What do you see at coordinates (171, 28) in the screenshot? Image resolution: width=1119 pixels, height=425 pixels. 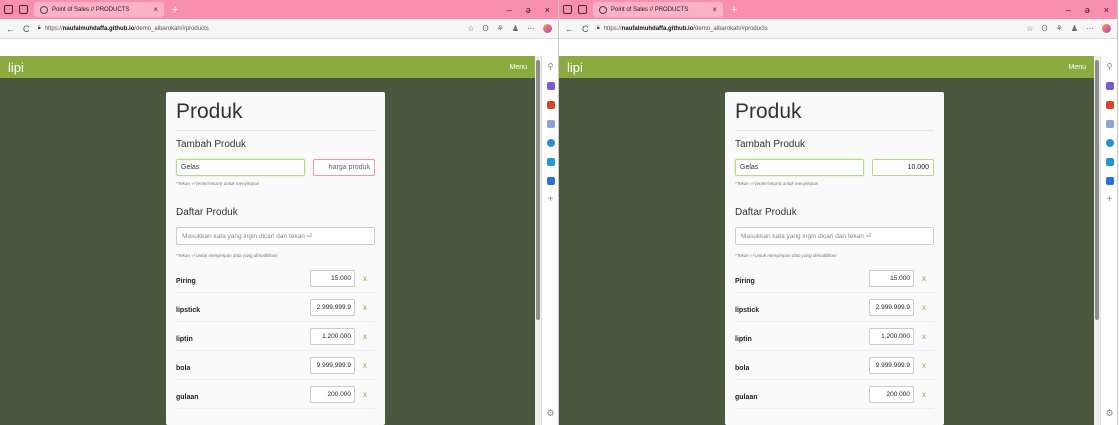 I see `url-path: /demo_albarokah/#products` at bounding box center [171, 28].